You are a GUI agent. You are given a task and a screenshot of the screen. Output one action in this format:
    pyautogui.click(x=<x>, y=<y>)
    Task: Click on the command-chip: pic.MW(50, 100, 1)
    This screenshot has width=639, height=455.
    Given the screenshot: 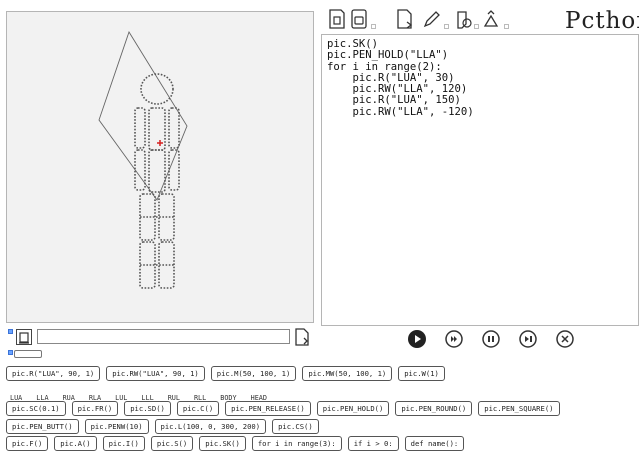 What is the action you would take?
    pyautogui.click(x=347, y=373)
    